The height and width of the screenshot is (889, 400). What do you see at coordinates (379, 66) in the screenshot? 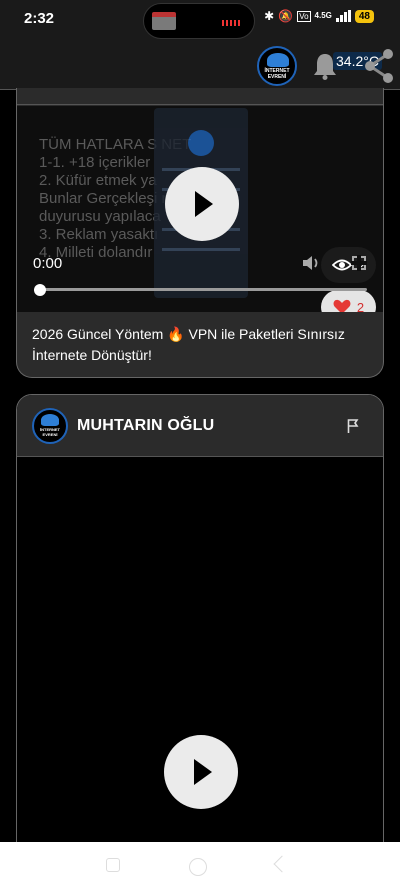
I see `share-icon` at bounding box center [379, 66].